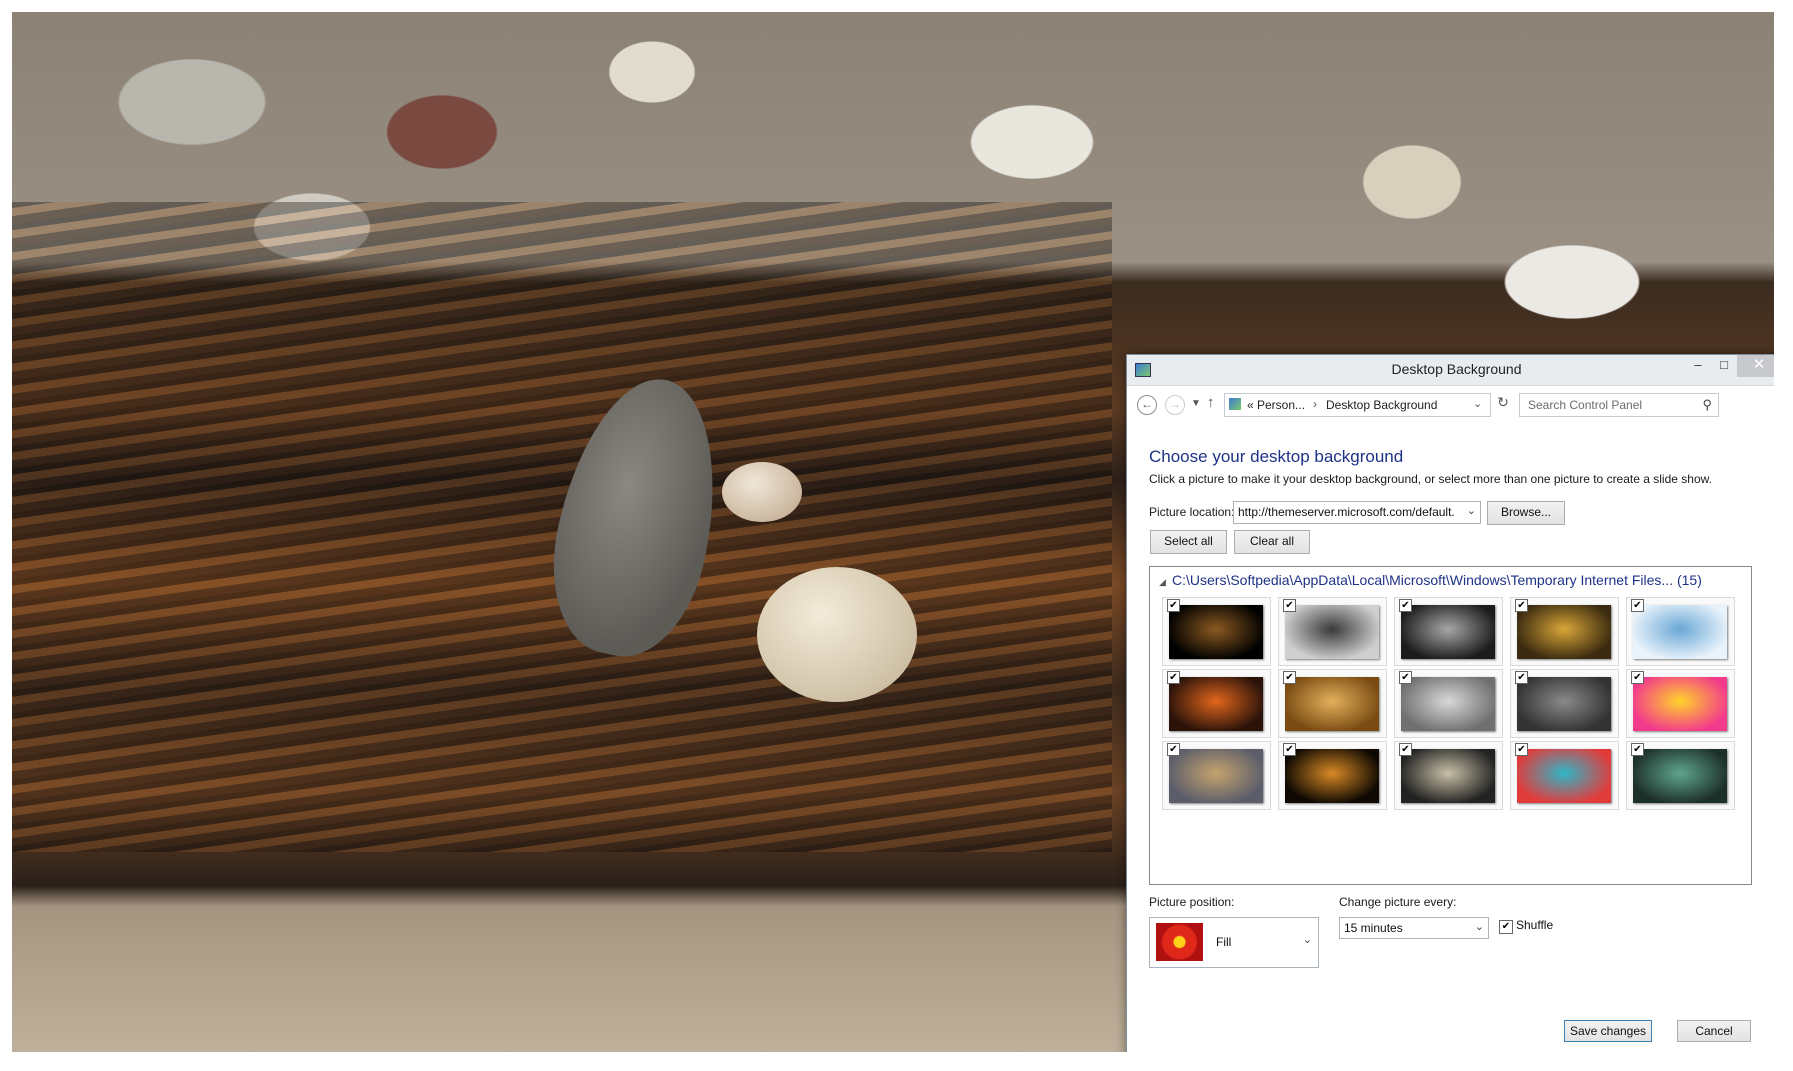 This screenshot has height=1071, width=1793. What do you see at coordinates (1224, 942) in the screenshot?
I see `picture-position-value: Fill` at bounding box center [1224, 942].